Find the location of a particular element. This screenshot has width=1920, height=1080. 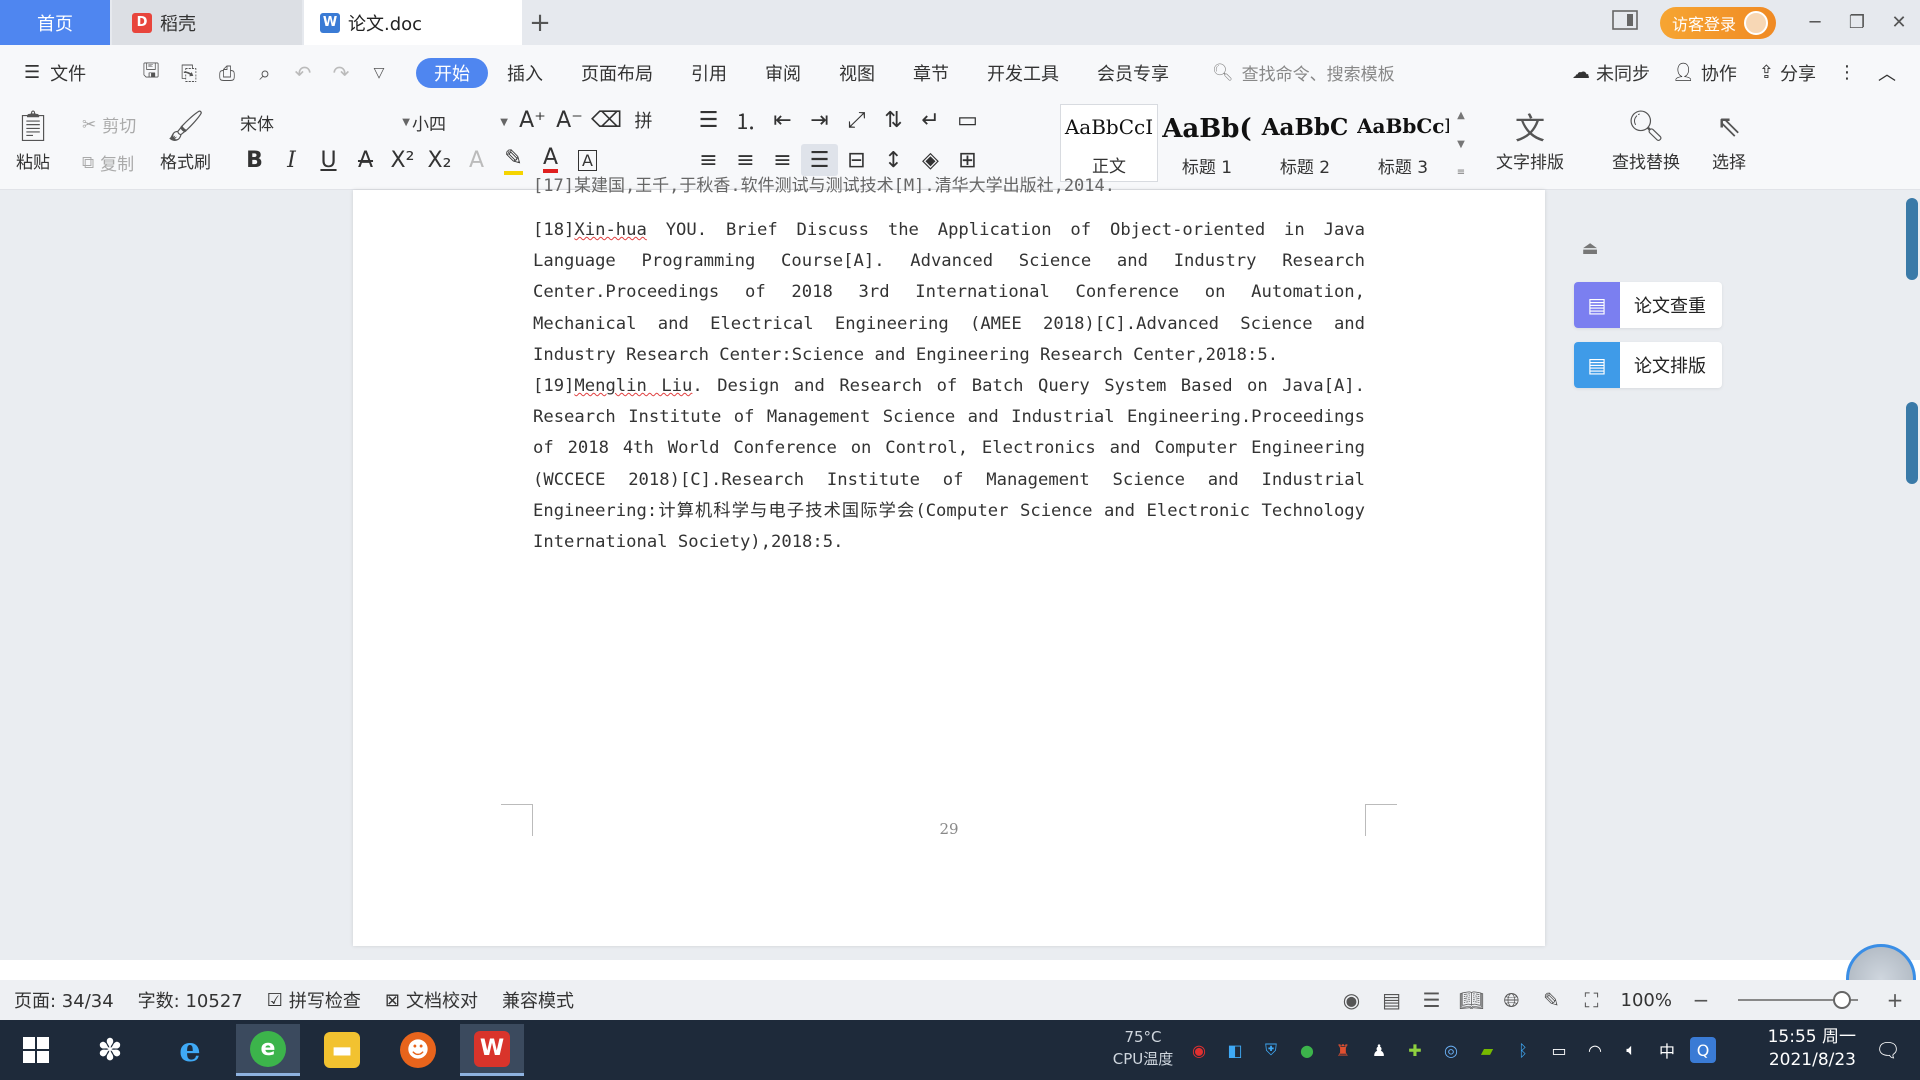

borders-button: ⊞ is located at coordinates (967, 160).